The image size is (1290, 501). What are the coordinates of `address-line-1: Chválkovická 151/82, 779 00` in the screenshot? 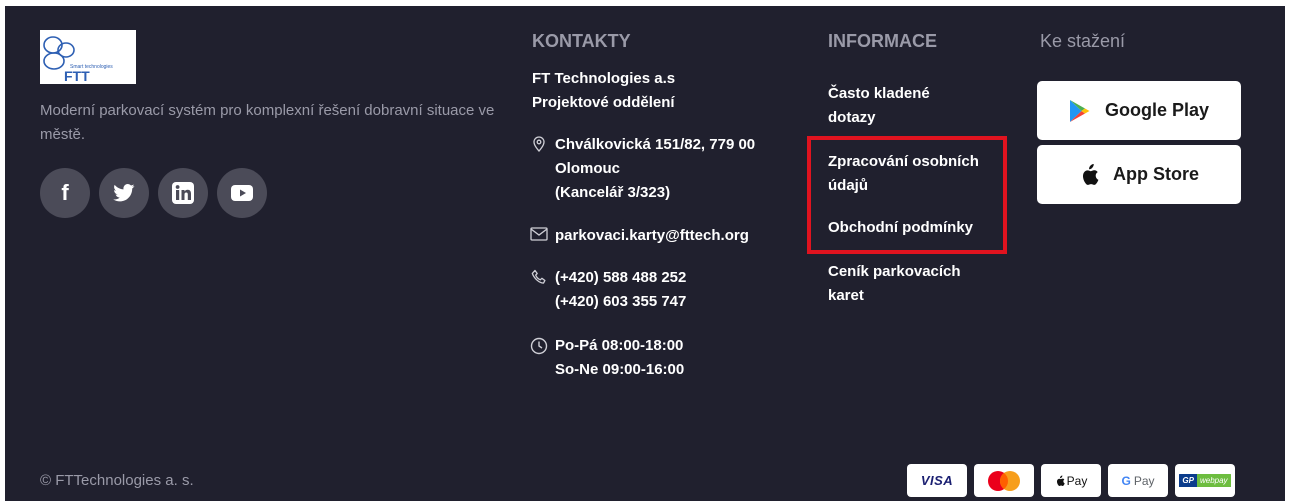 It's located at (655, 144).